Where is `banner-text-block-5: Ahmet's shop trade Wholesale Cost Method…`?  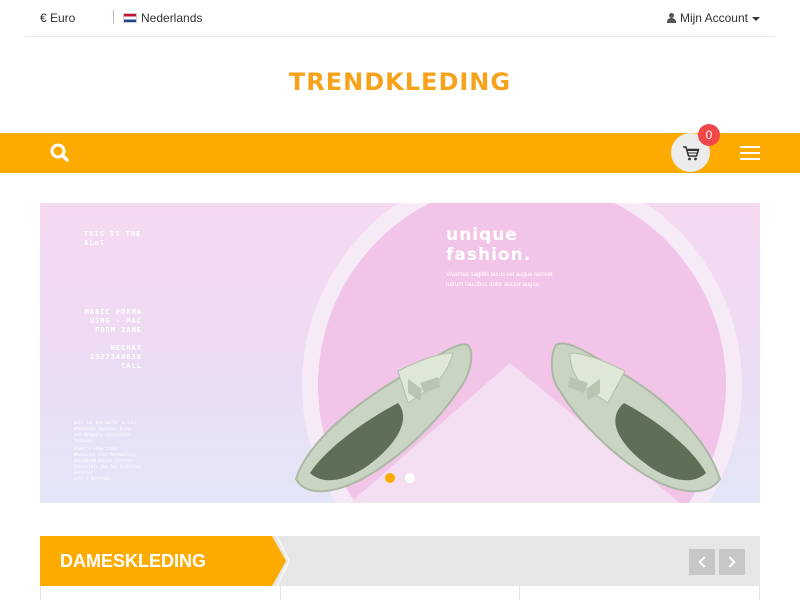
banner-text-block-5: Ahmet's shop trade Wholesale Cost Method… is located at coordinates (108, 463).